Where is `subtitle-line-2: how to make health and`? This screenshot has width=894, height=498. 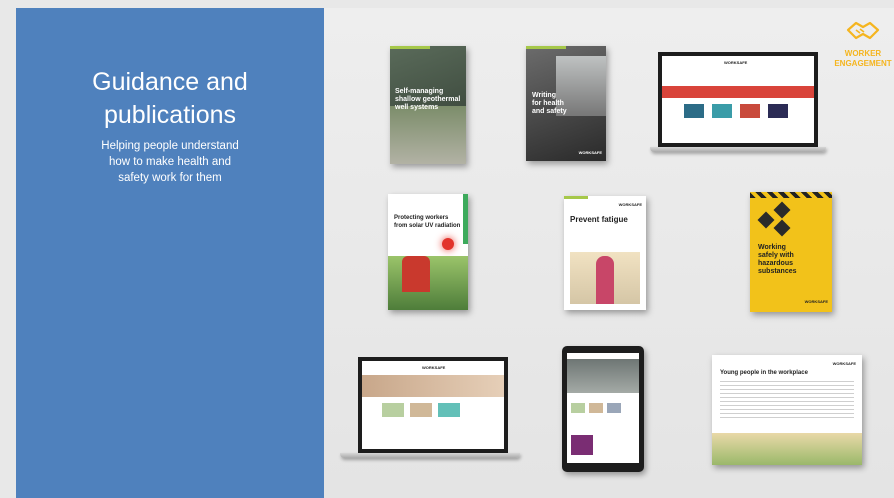 subtitle-line-2: how to make health and is located at coordinates (170, 162).